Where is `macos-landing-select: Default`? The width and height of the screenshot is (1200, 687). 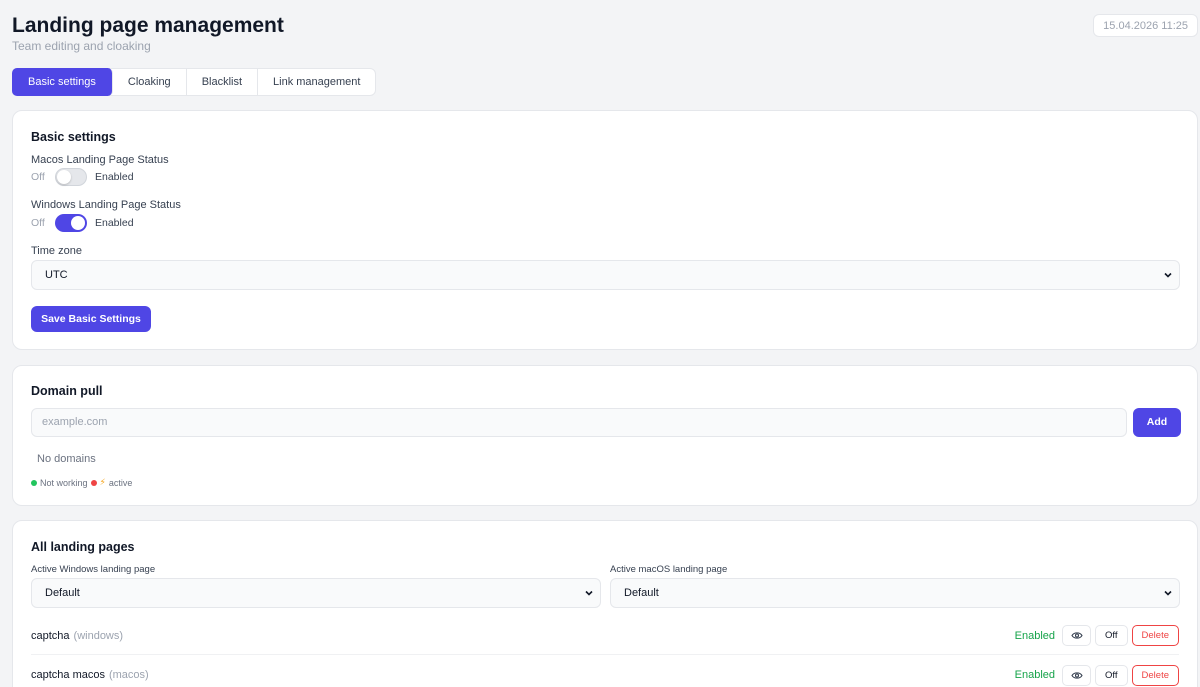 macos-landing-select: Default is located at coordinates (895, 593).